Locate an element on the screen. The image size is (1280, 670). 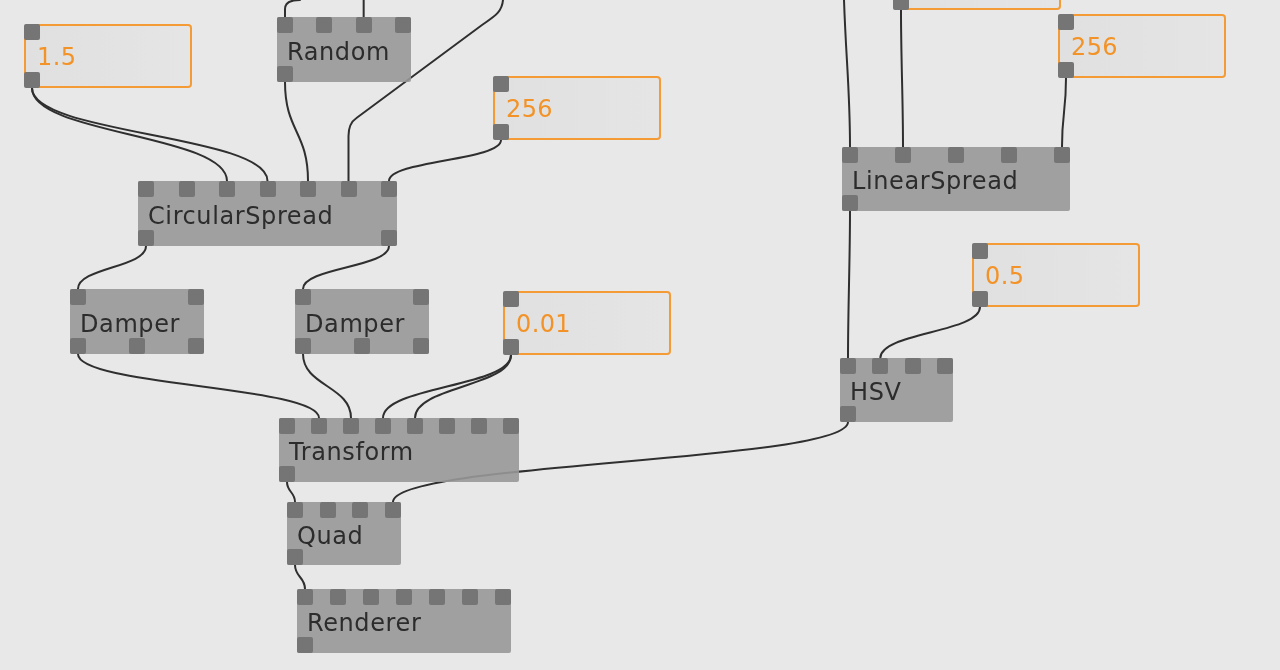
node-label: Transform is located at coordinates (351, 452).